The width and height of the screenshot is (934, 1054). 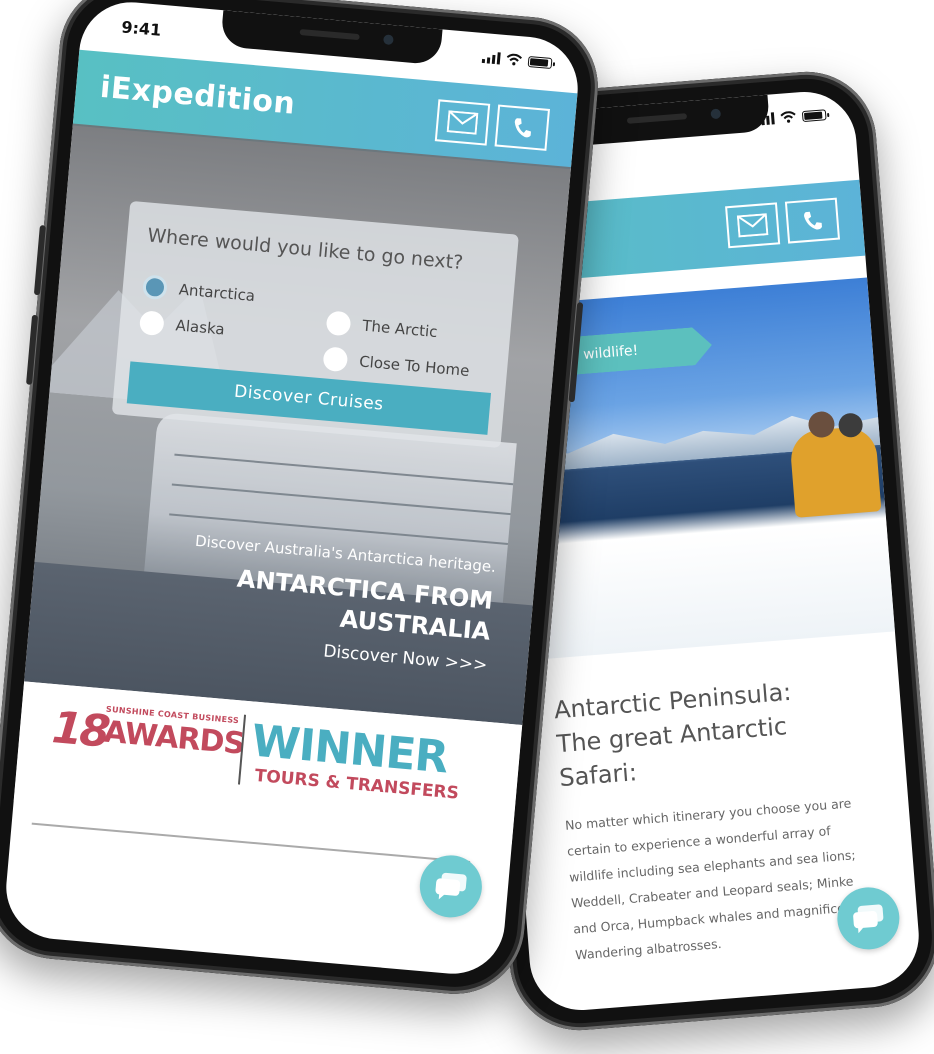 I want to click on photo-travellers, so click(x=835, y=471).